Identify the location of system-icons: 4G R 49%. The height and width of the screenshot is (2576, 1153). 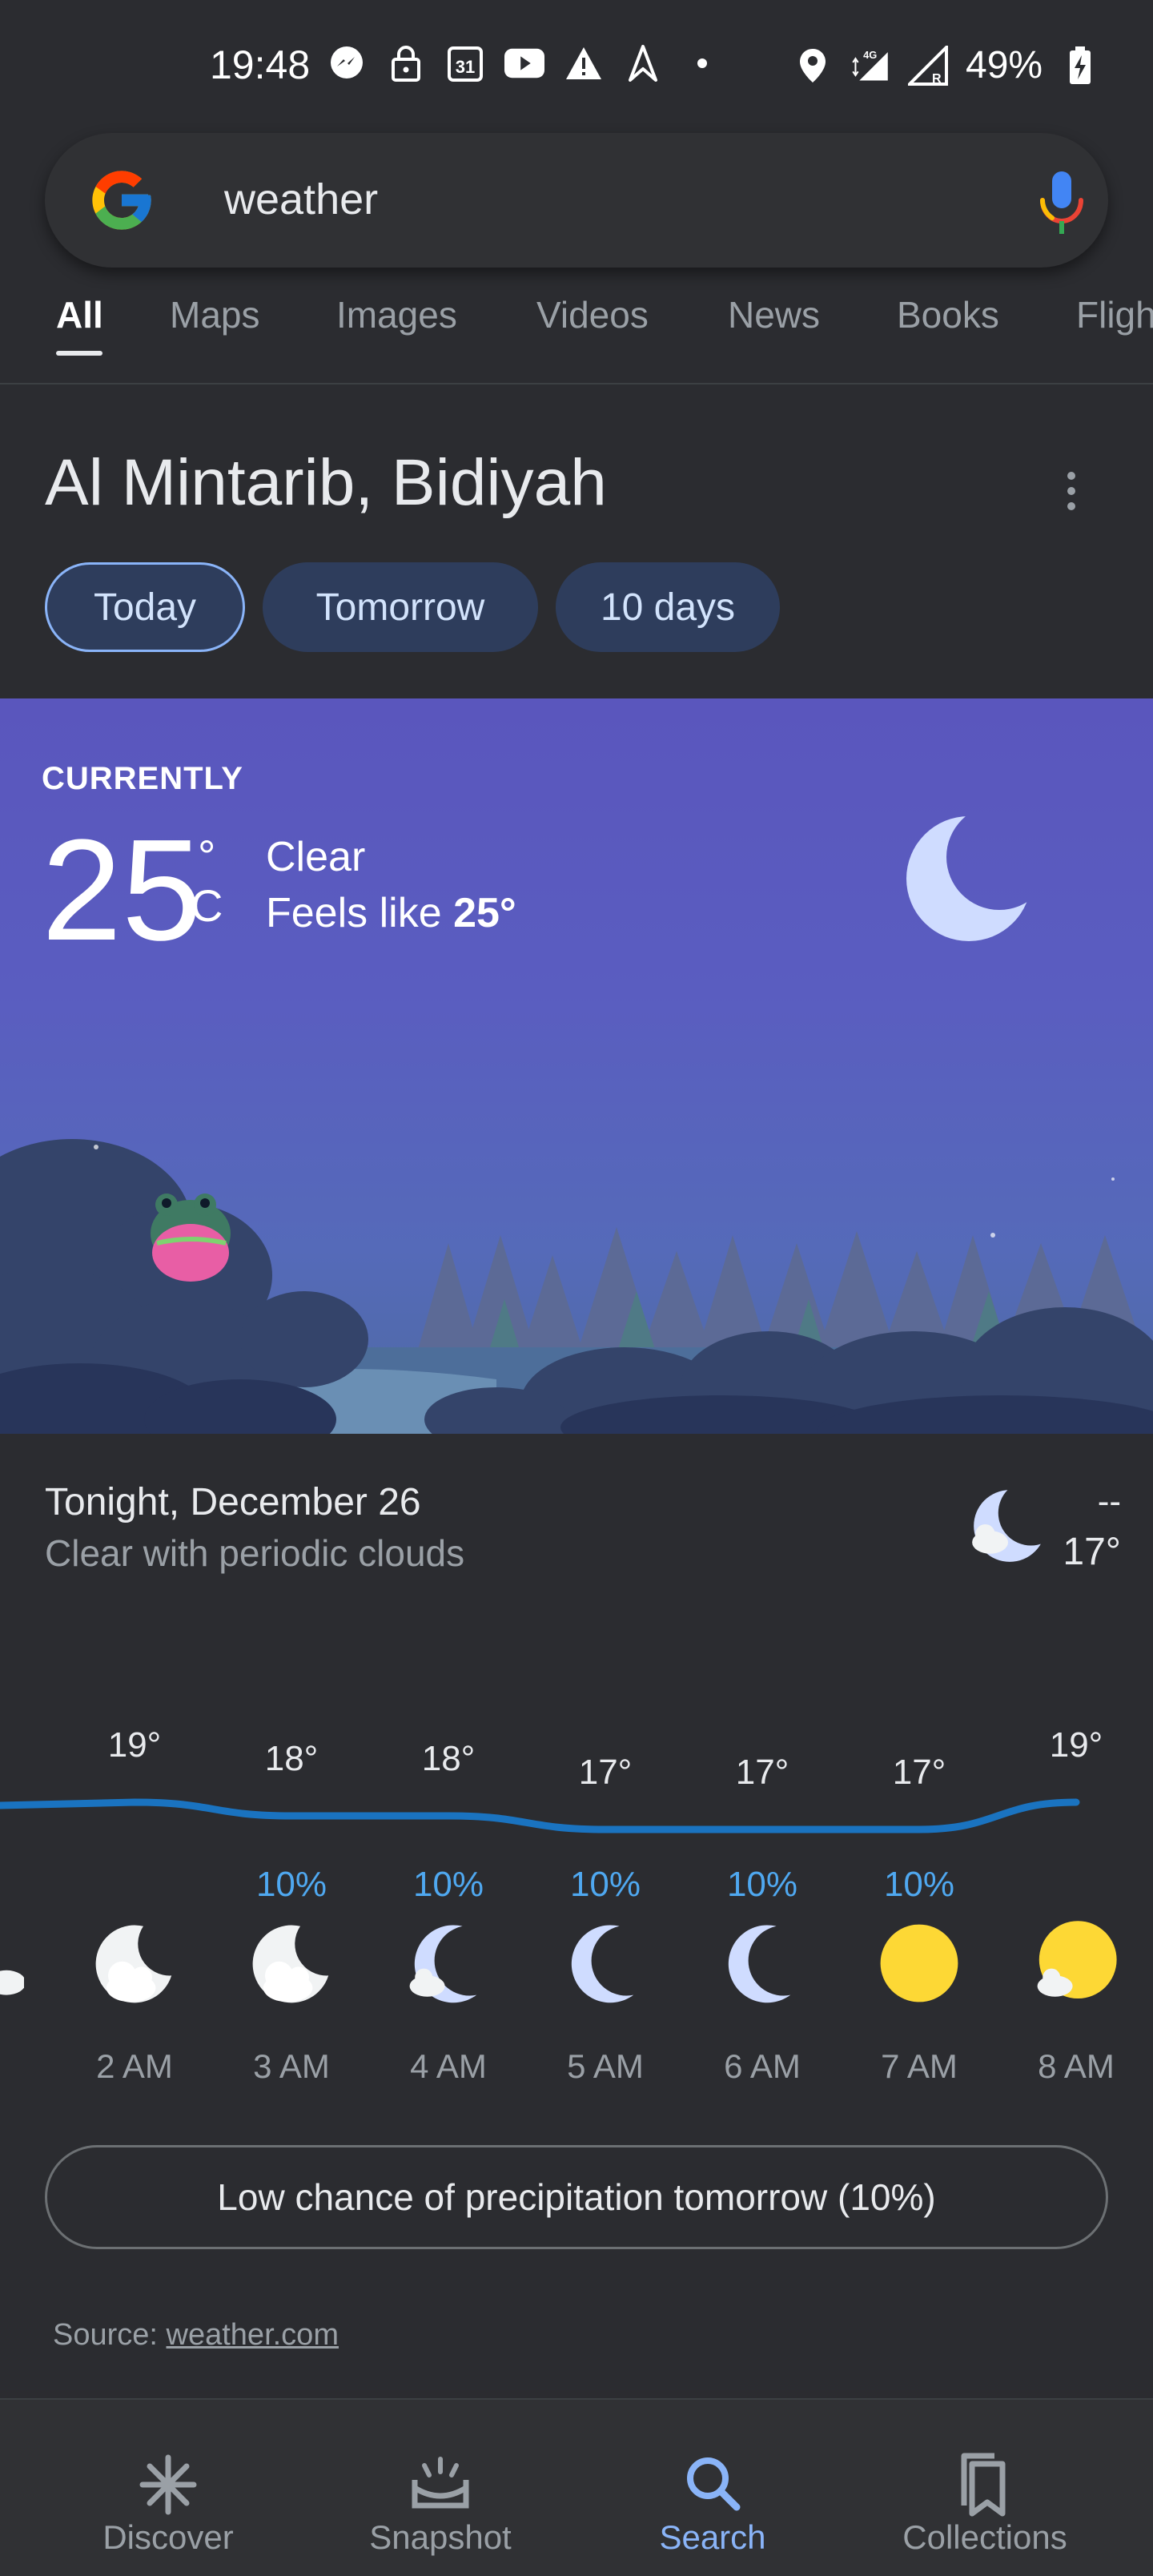
(947, 65).